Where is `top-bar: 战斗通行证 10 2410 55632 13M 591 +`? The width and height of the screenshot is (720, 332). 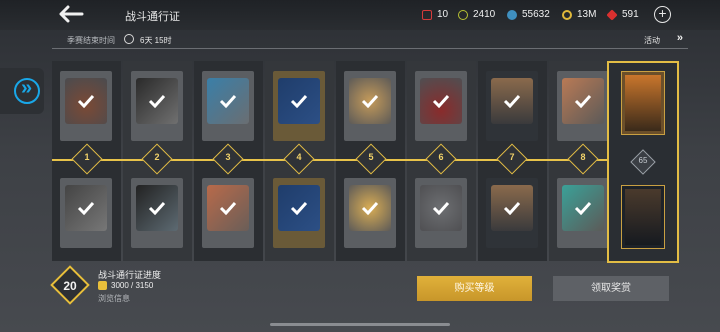 top-bar: 战斗通行证 10 2410 55632 13M 591 + is located at coordinates (360, 15).